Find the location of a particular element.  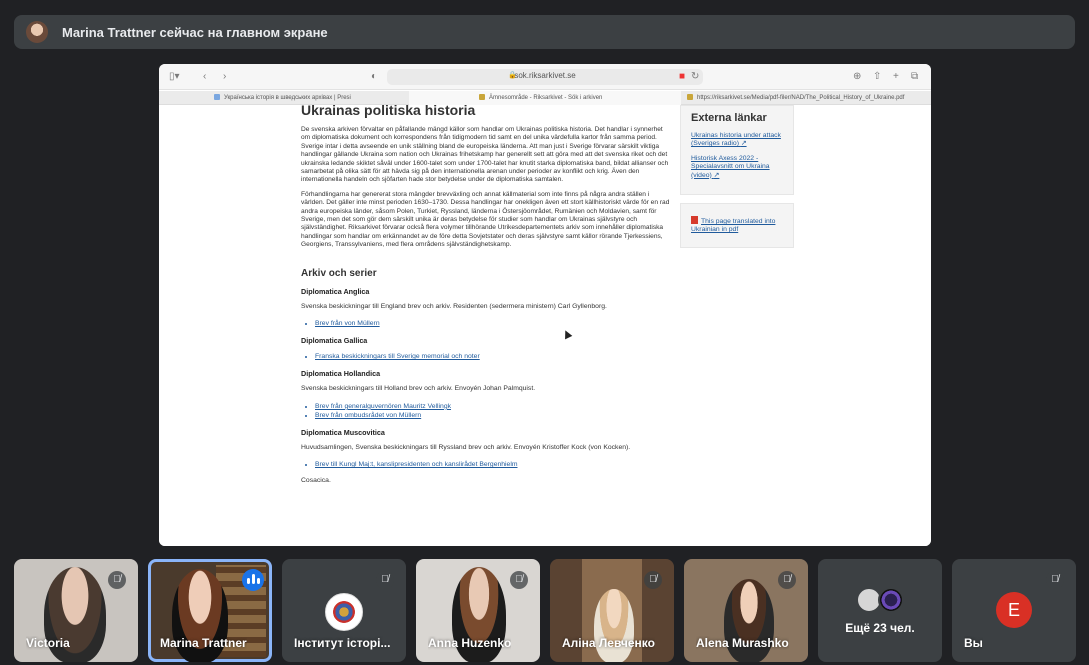

participant-tile: 🎙̸ Аліна Левченко is located at coordinates (612, 610).